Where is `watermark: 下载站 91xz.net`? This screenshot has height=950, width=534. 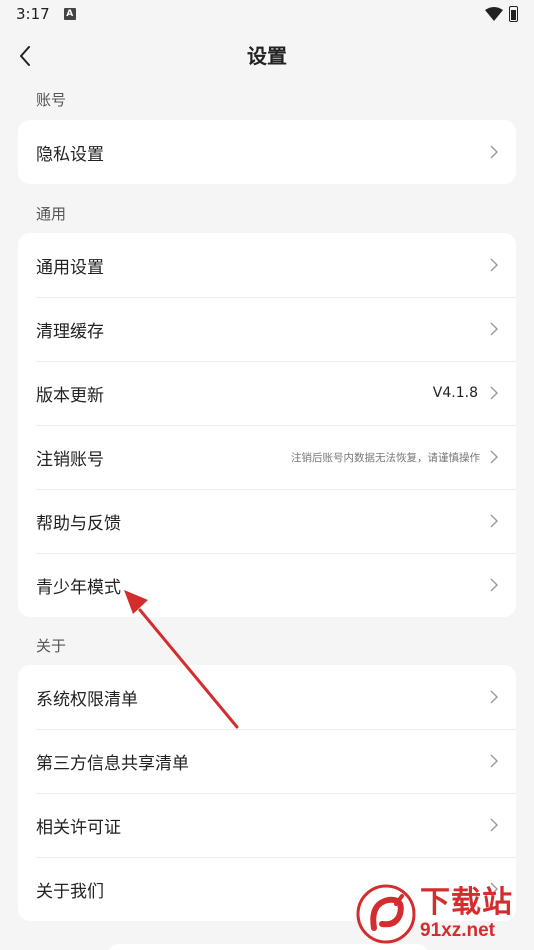
watermark: 下载站 91xz.net is located at coordinates (442, 914).